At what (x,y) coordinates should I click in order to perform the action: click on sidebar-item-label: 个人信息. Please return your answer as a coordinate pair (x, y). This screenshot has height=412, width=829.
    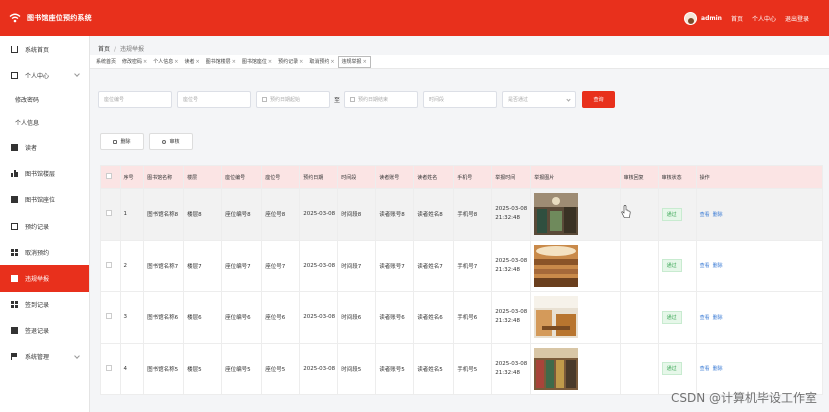
    Looking at the image, I should click on (27, 124).